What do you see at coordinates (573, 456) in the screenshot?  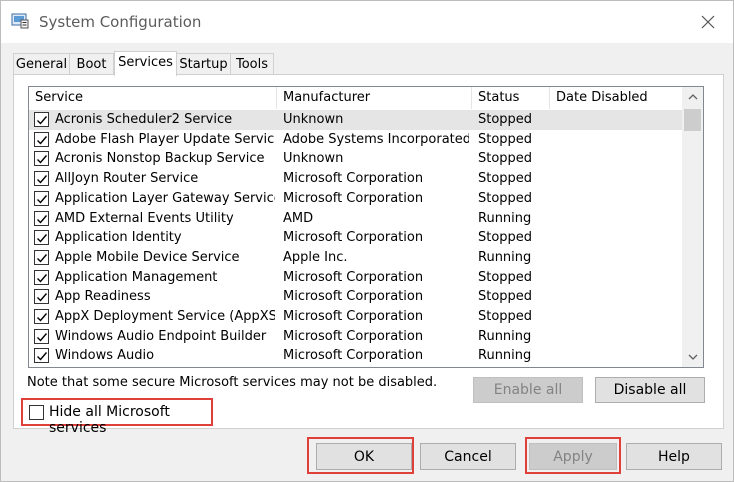 I see `apply-button: Apply` at bounding box center [573, 456].